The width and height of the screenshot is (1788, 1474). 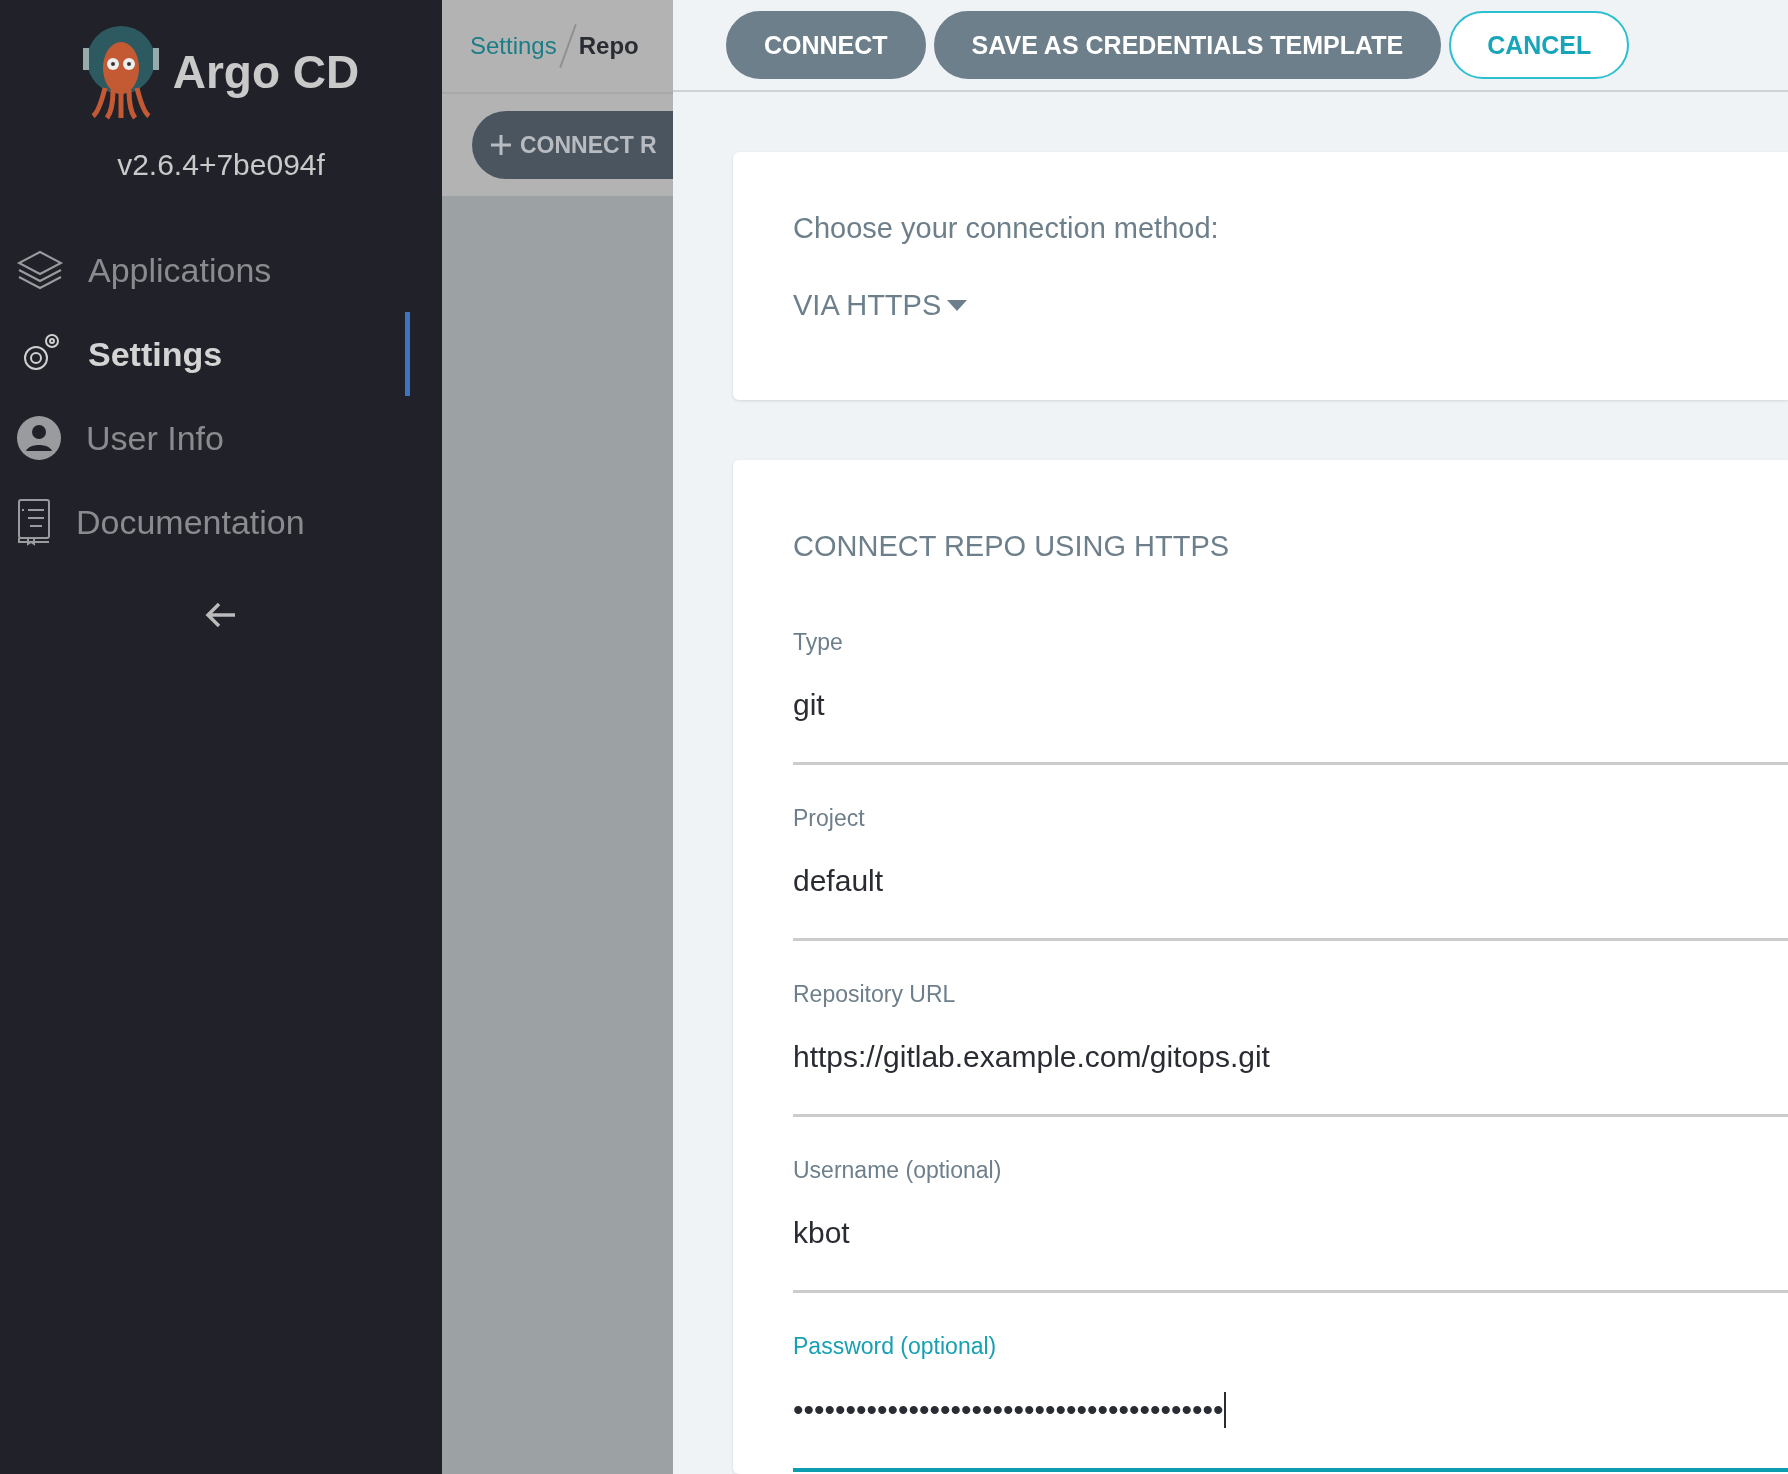 What do you see at coordinates (266, 72) in the screenshot?
I see `brand-name: Argo CD` at bounding box center [266, 72].